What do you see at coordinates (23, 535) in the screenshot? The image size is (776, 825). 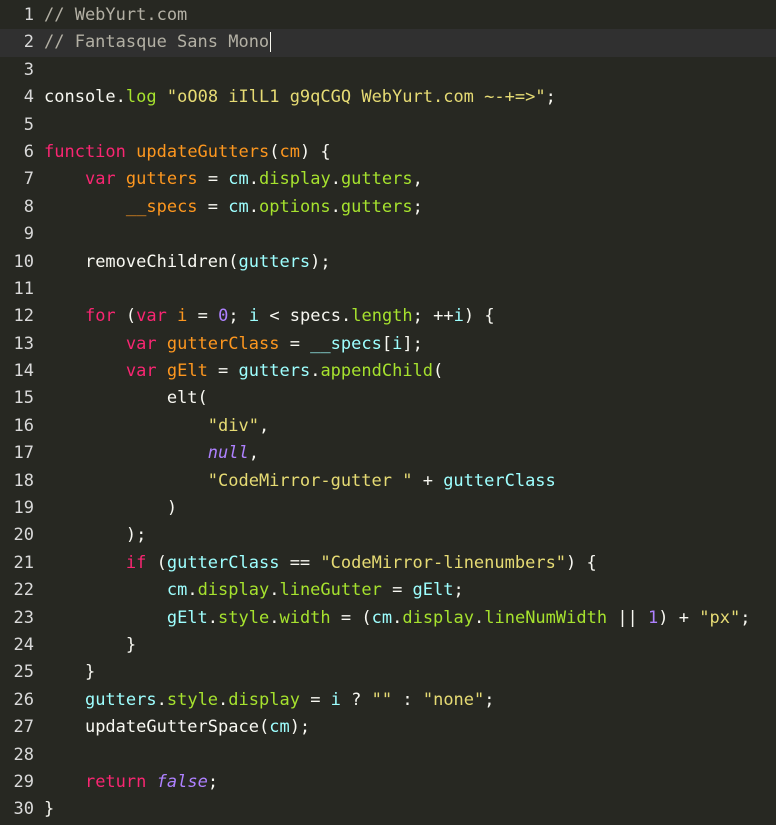 I see `line-number: 20` at bounding box center [23, 535].